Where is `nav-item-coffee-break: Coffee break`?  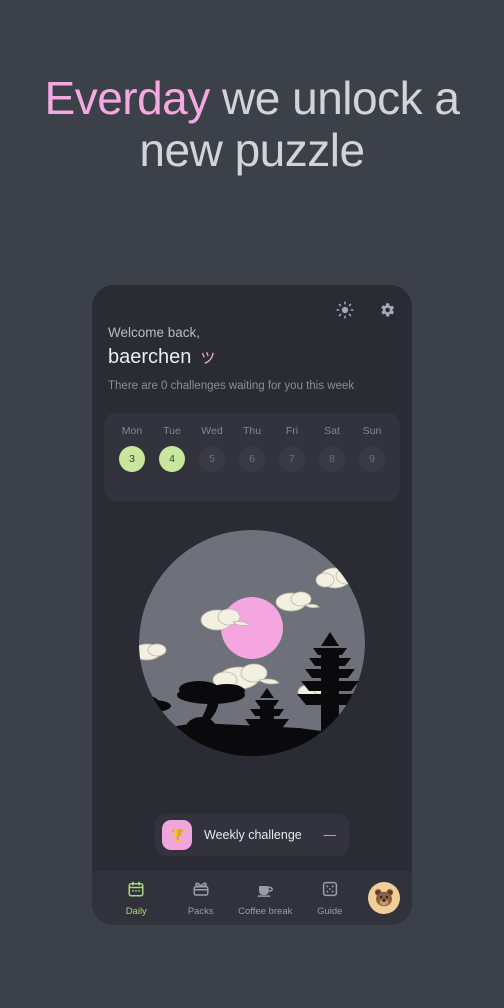 nav-item-coffee-break: Coffee break is located at coordinates (265, 898).